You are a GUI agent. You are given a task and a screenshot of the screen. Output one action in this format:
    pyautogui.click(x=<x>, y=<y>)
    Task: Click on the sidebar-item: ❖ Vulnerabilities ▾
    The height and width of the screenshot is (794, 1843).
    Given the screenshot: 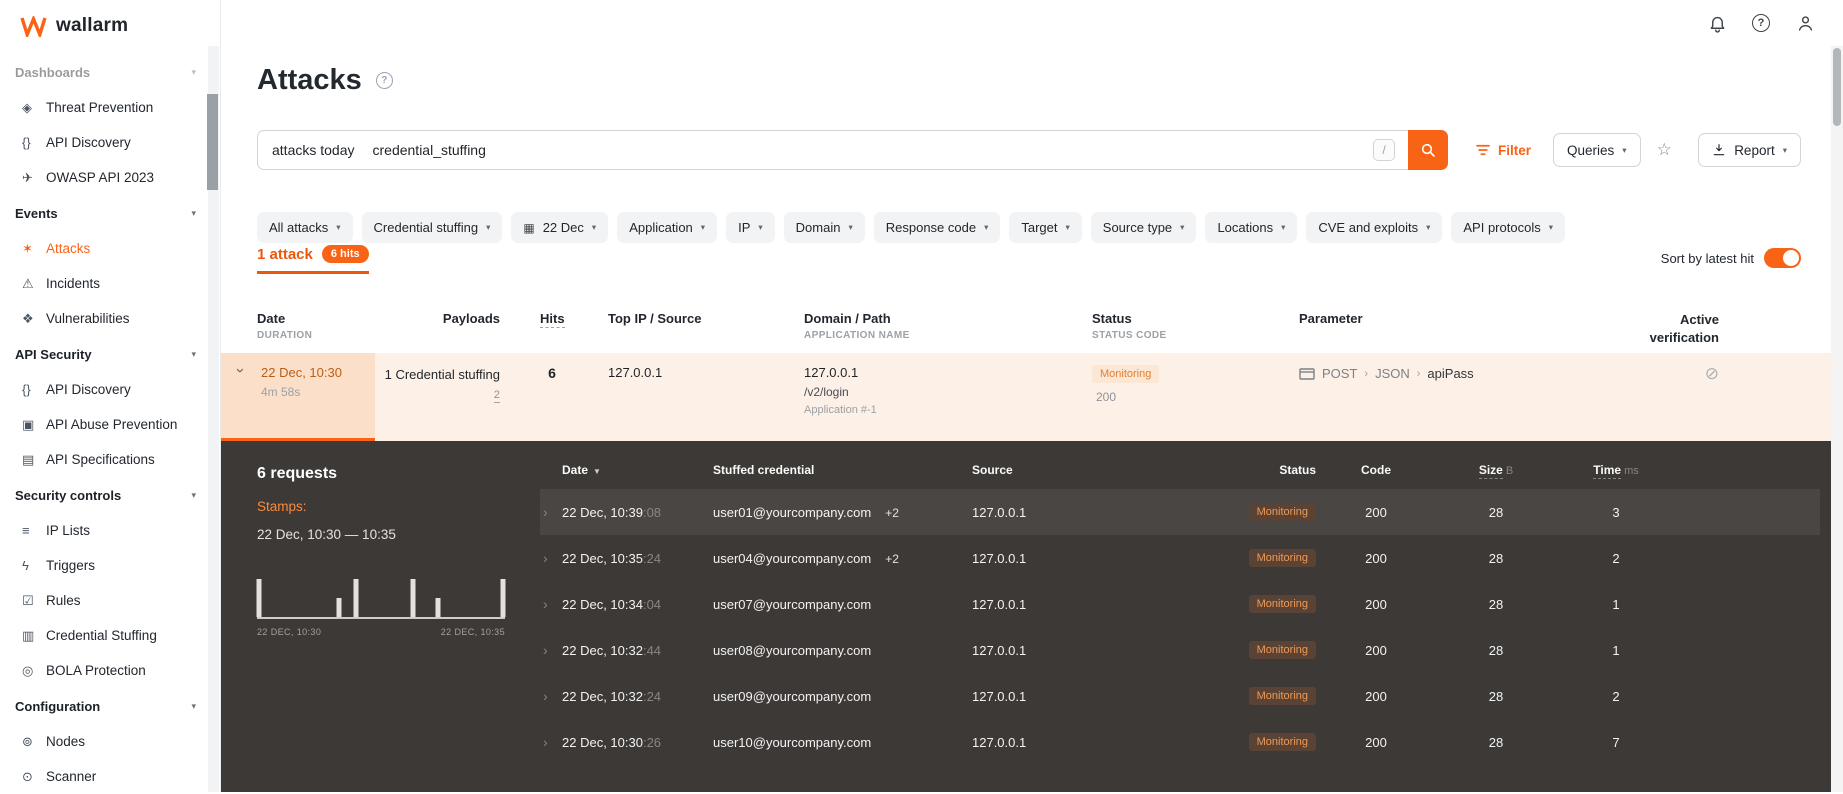 What is the action you would take?
    pyautogui.click(x=110, y=318)
    